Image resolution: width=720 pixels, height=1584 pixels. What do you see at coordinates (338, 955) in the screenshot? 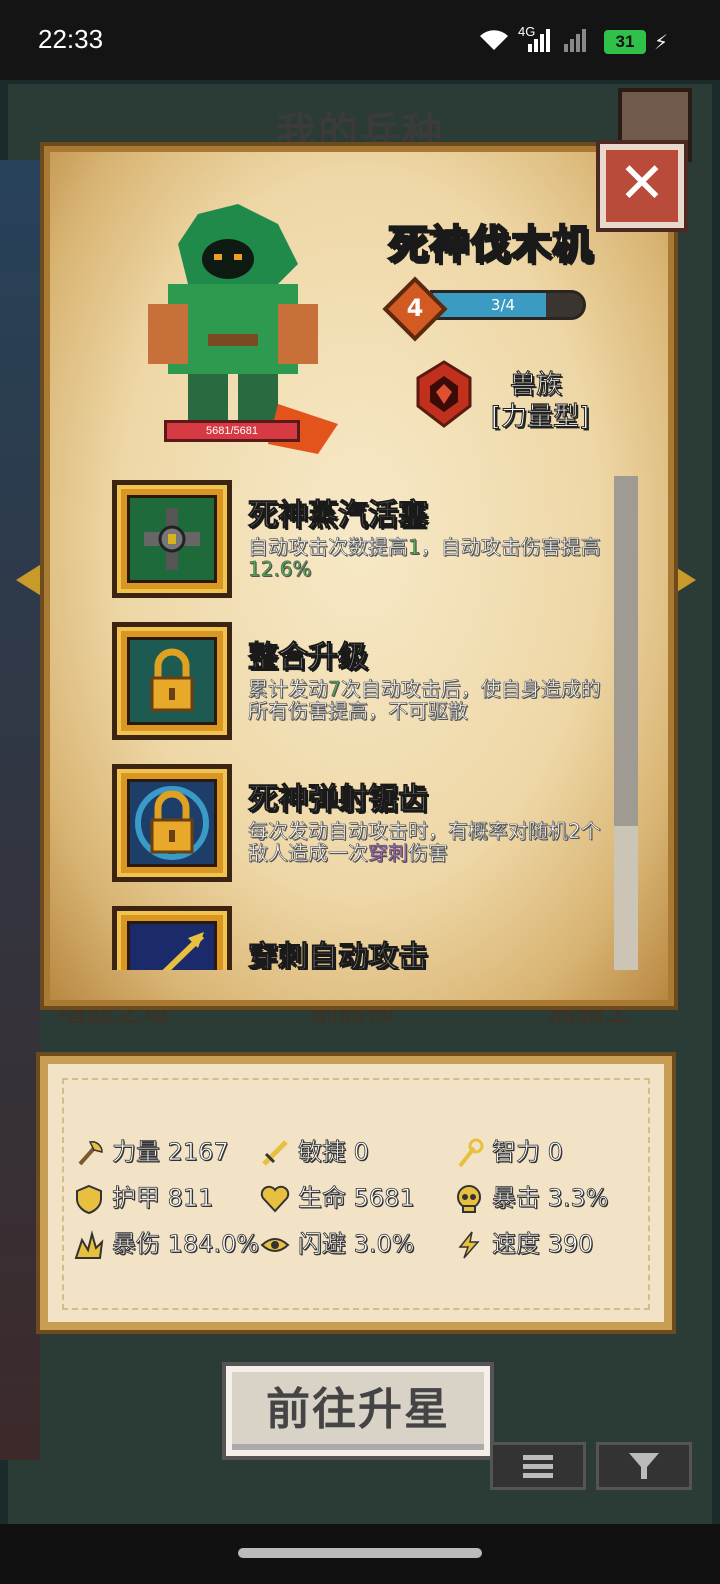
I see `skill-title: 穿刺自动攻击` at bounding box center [338, 955].